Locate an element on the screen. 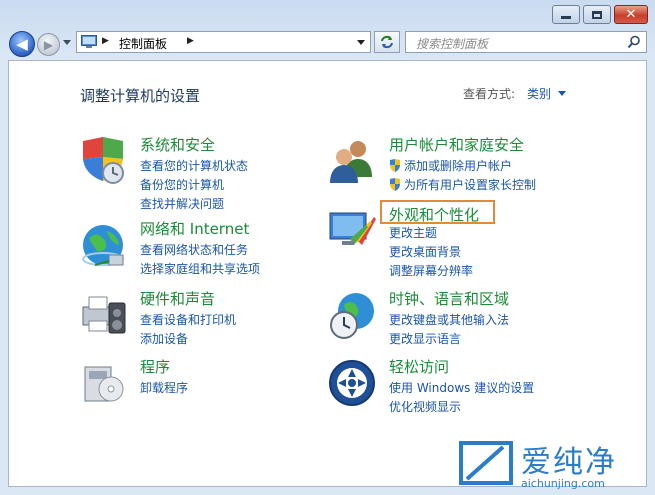 This screenshot has width=655, height=495. category-title: 用户帐户和家庭安全 is located at coordinates (456, 144).